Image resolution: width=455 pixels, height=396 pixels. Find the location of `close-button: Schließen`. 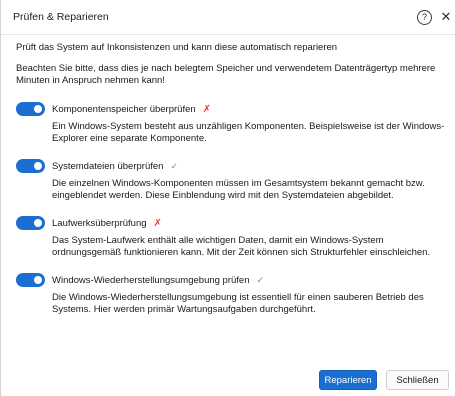

close-button: Schließen is located at coordinates (417, 380).